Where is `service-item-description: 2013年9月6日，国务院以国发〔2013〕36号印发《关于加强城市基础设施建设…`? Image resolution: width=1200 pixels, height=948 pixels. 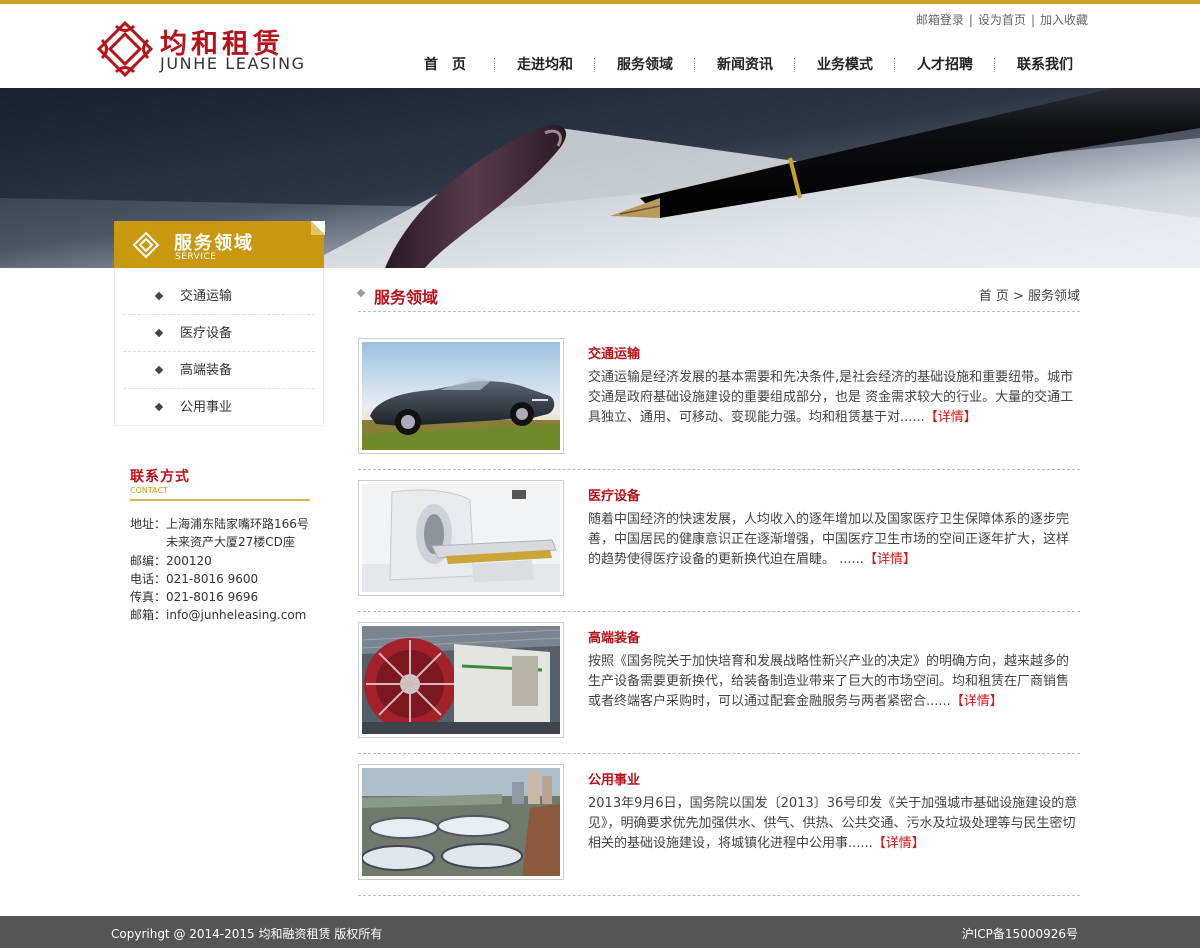 service-item-description: 2013年9月6日，国务院以国发〔2013〕36号印发《关于加强城市基础设施建设… is located at coordinates (833, 824).